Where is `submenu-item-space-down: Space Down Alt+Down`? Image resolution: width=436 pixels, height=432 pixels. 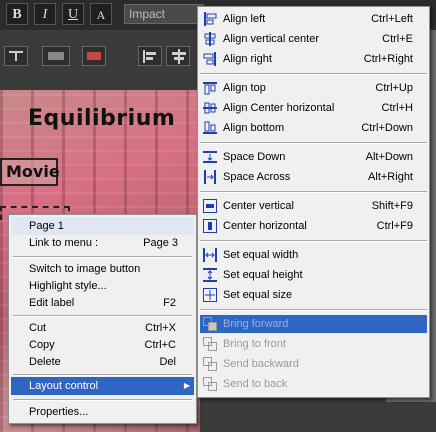 submenu-item-space-down: Space Down Alt+Down is located at coordinates (313, 157).